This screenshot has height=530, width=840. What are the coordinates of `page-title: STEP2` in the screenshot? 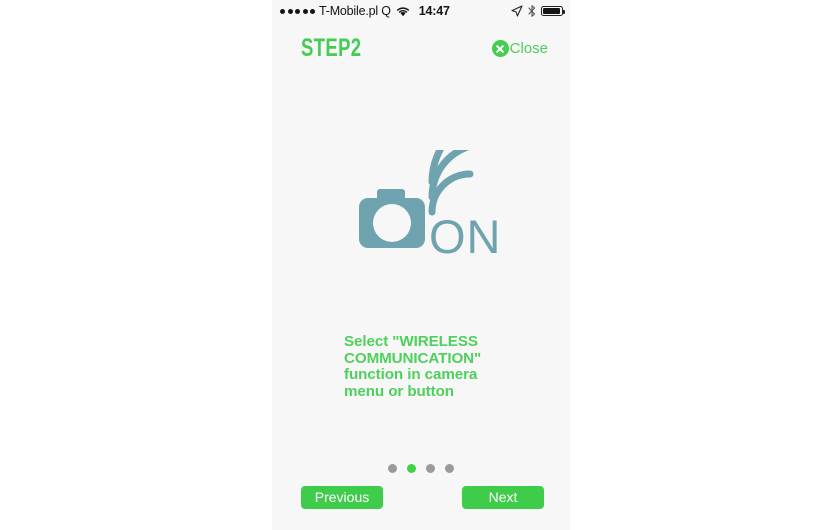 It's located at (331, 48).